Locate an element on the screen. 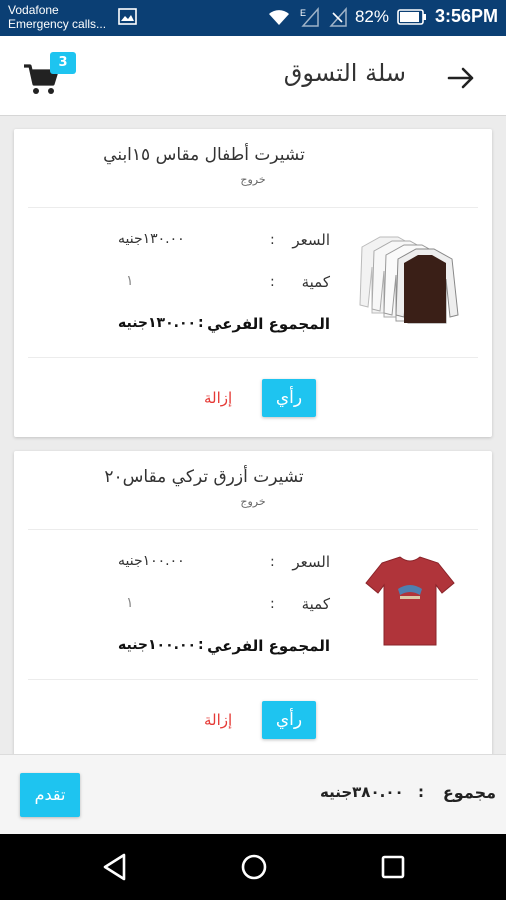 The image size is (506, 900). checkout-footer: تقدم ٣٨٠.٠٠جنيه : مجموع is located at coordinates (253, 794).